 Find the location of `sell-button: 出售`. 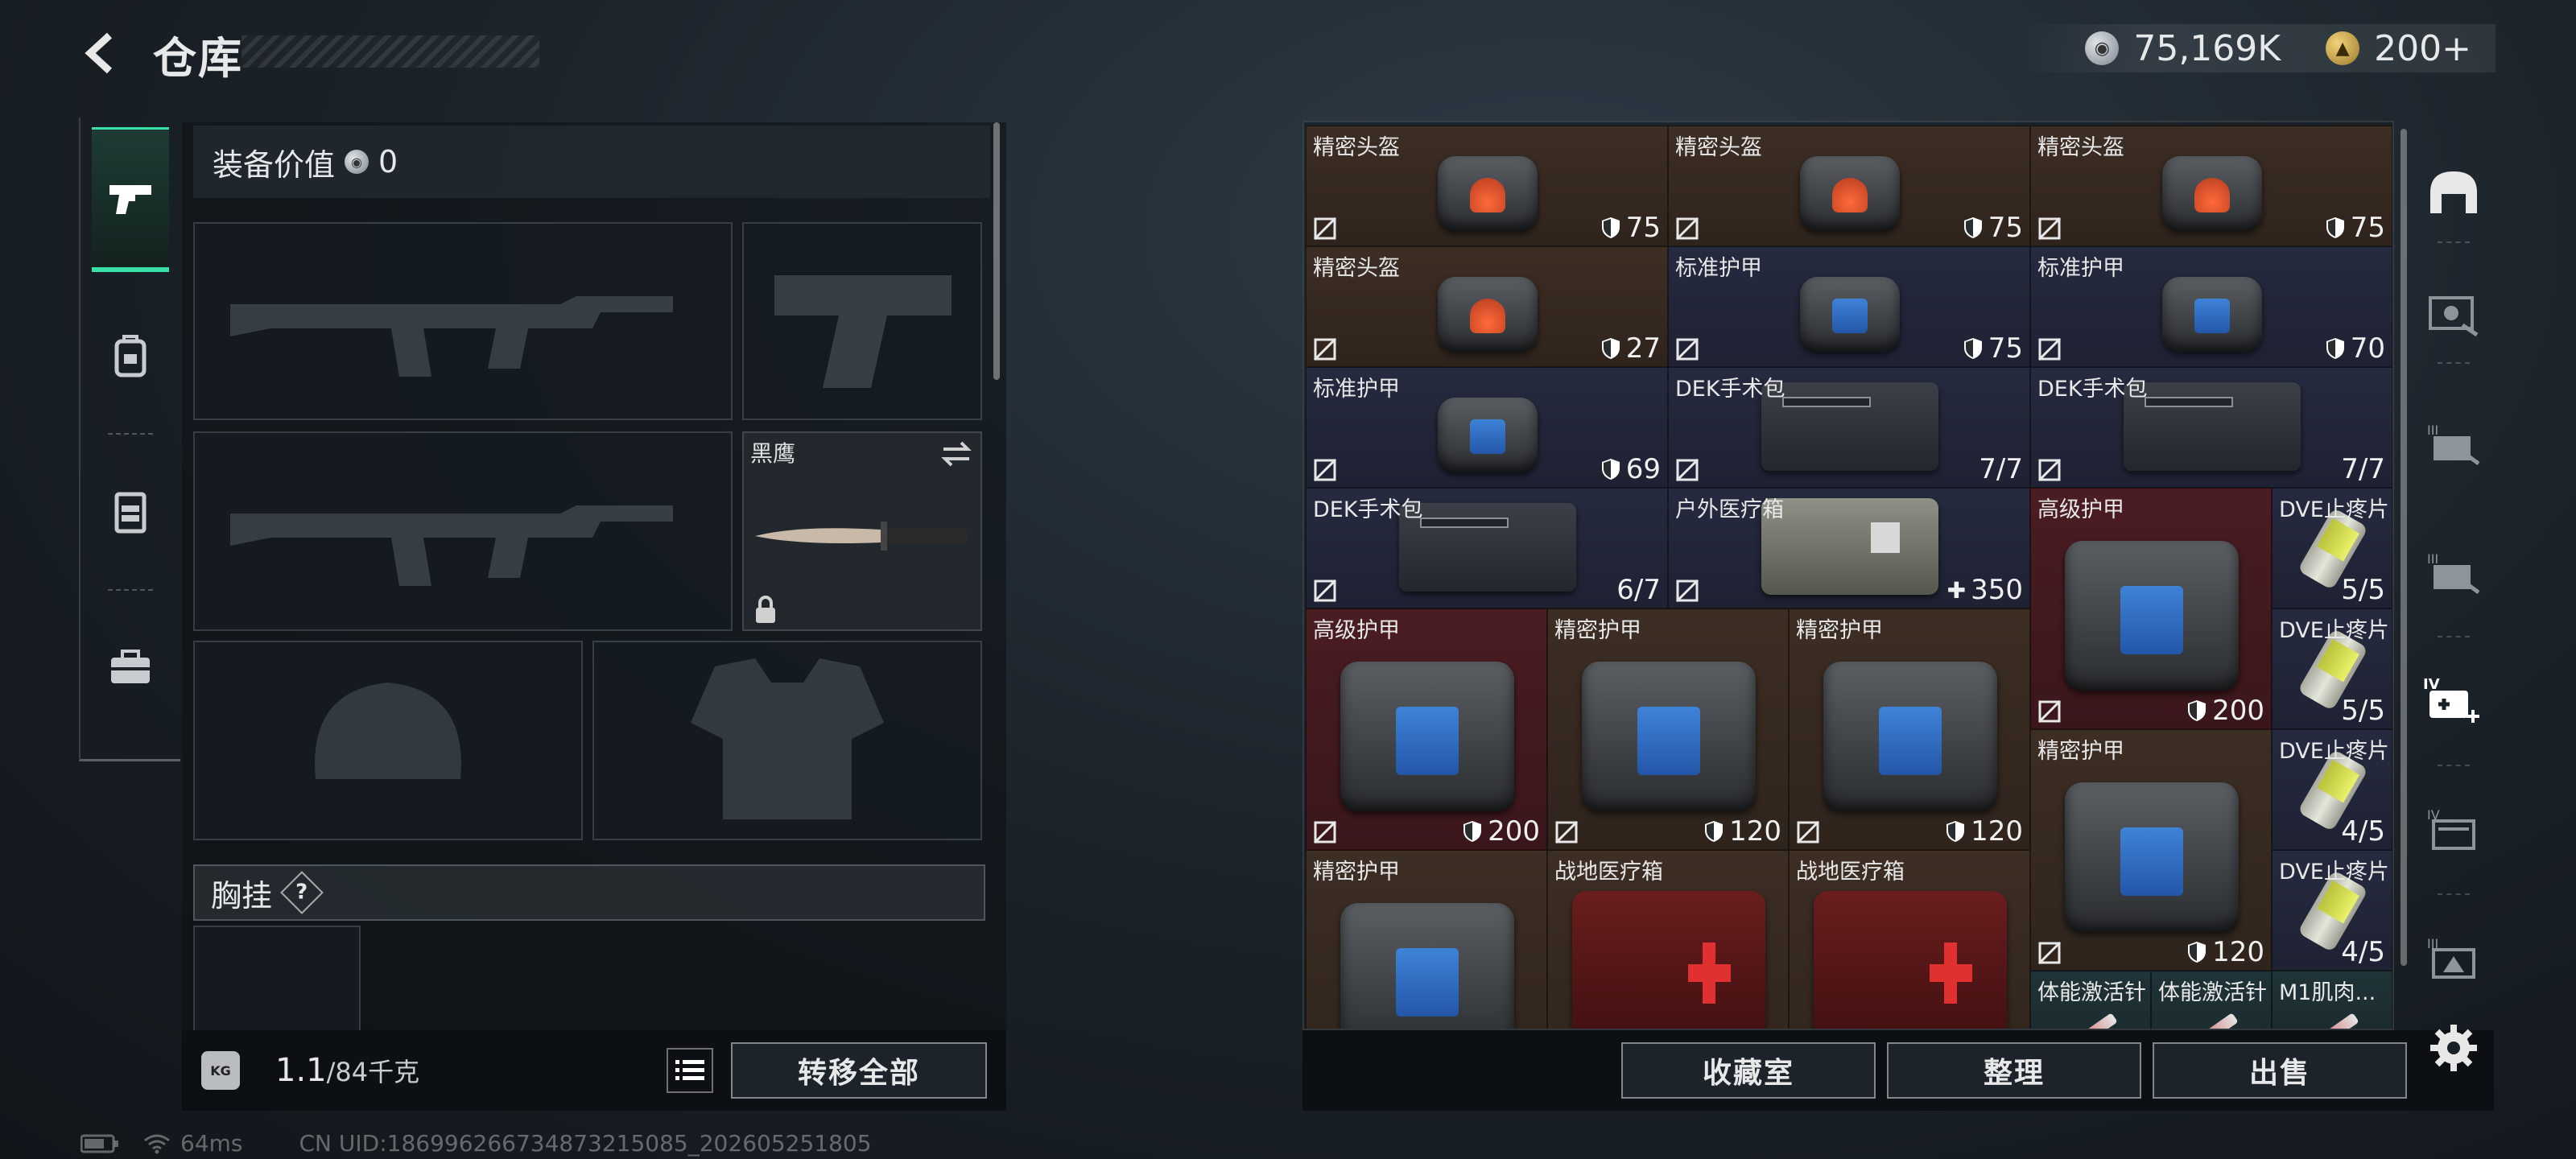

sell-button: 出售 is located at coordinates (2280, 1070).